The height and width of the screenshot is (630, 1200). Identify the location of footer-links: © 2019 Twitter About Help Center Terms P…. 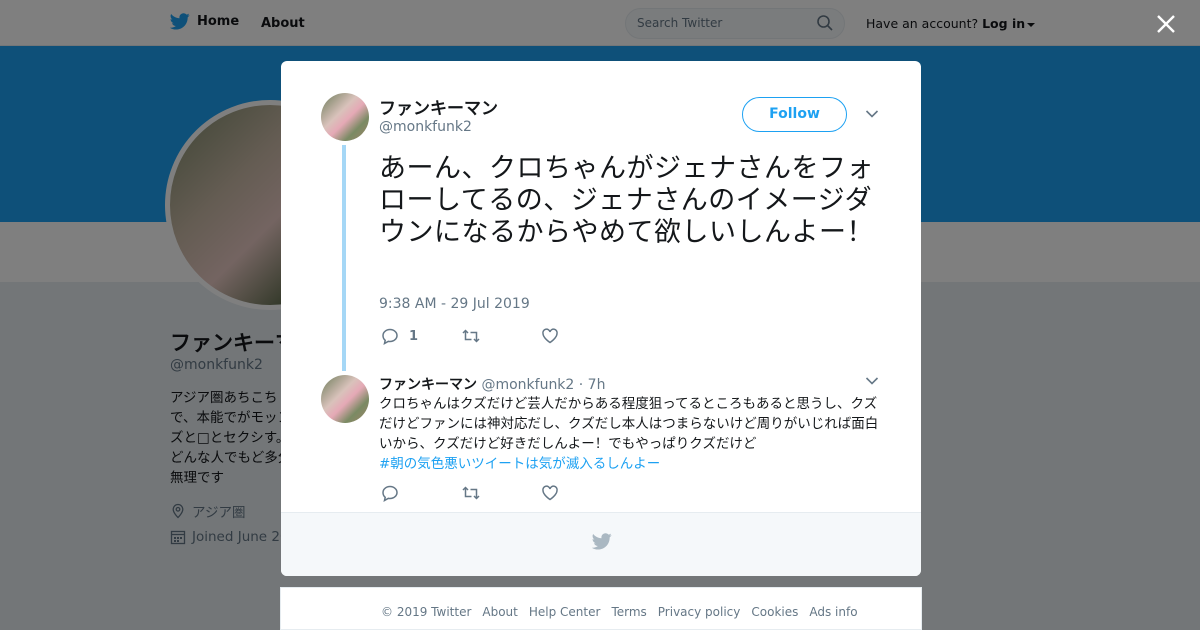
(625, 612).